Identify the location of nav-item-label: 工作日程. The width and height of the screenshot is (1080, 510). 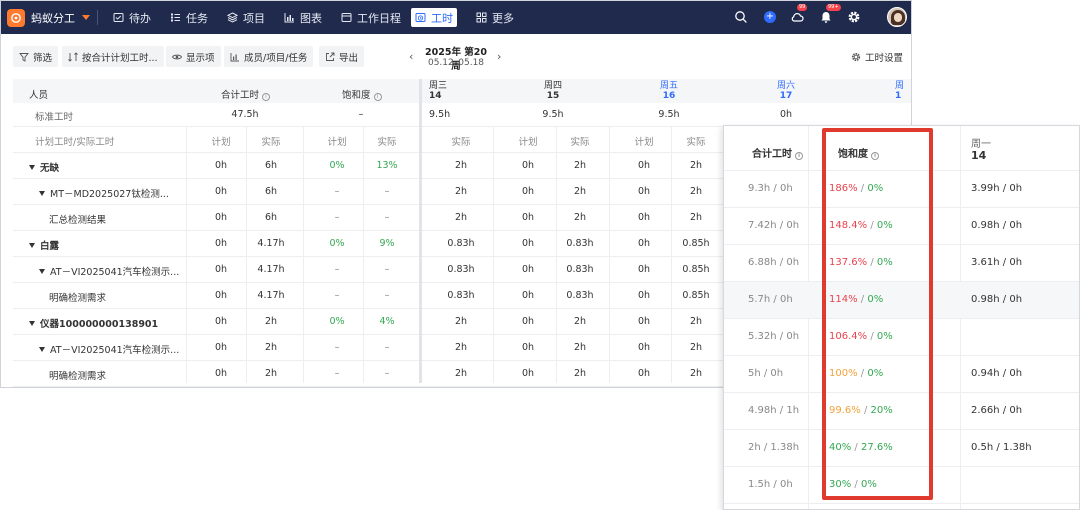
(379, 18).